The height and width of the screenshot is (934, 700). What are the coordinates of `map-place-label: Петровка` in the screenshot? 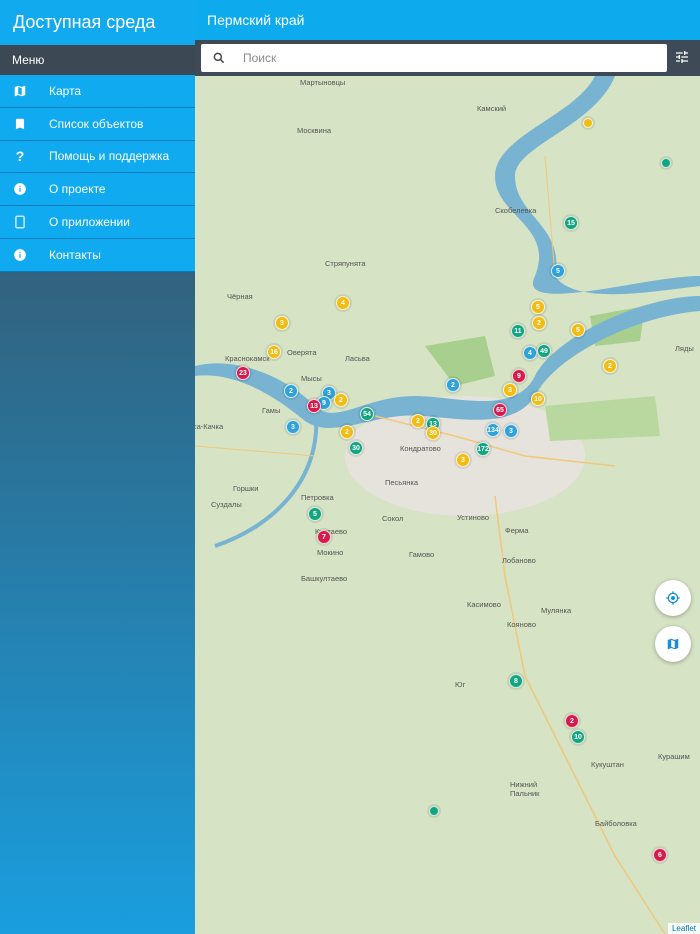 It's located at (317, 497).